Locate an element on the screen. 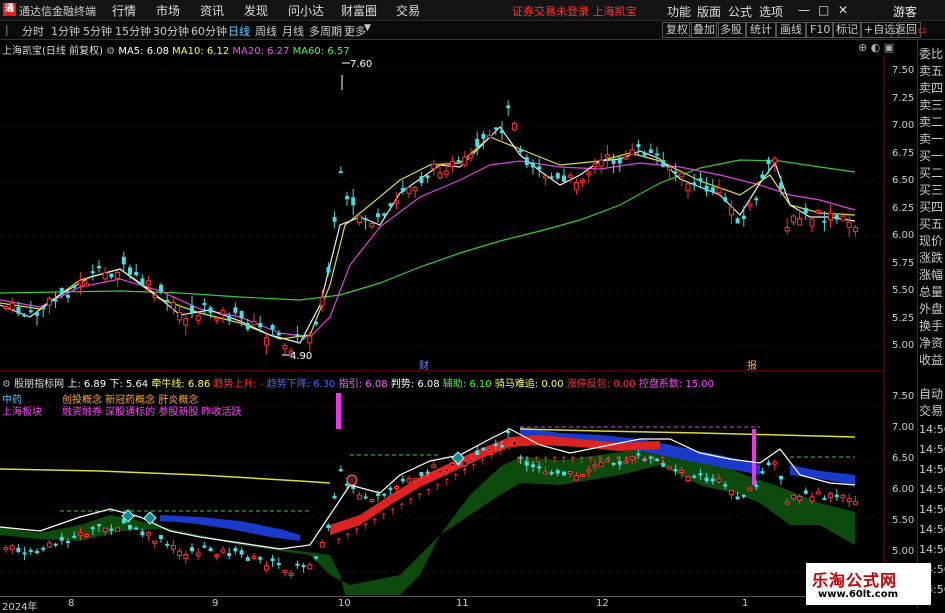 The width and height of the screenshot is (945, 613). quote-field-label: 买四 is located at coordinates (932, 207).